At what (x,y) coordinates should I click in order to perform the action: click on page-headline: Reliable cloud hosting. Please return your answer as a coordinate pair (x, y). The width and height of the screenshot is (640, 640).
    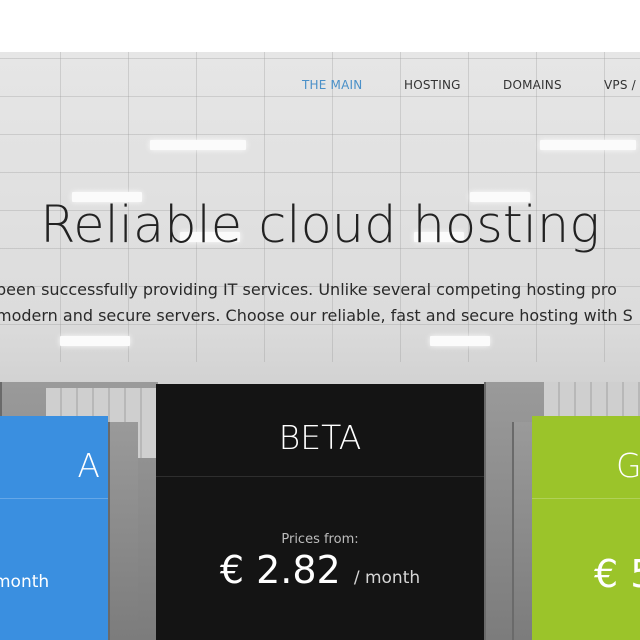
    Looking at the image, I should click on (320, 225).